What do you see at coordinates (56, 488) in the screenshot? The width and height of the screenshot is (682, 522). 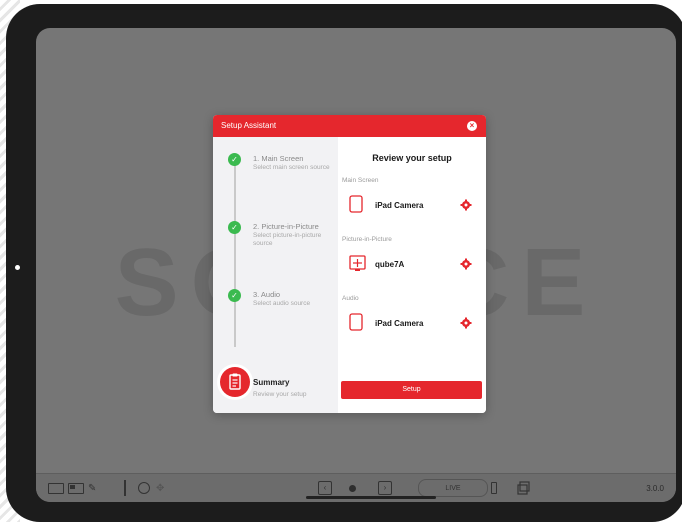 I see `layout-single-icon` at bounding box center [56, 488].